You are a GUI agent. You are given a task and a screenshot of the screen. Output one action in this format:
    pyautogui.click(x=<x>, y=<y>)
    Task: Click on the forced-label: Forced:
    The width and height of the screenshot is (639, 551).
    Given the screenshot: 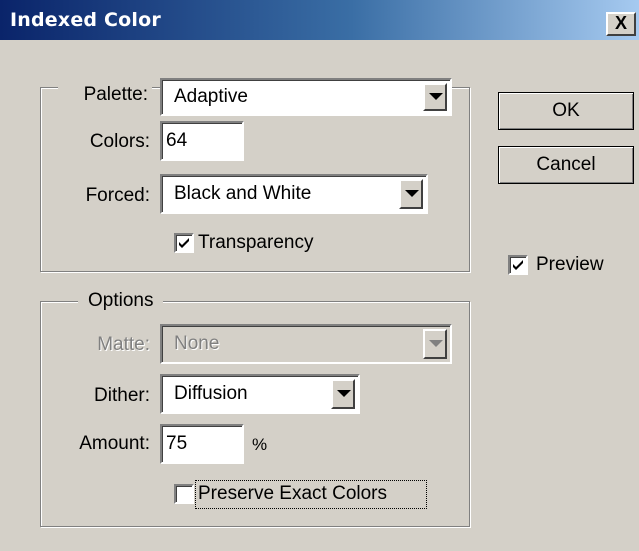 What is the action you would take?
    pyautogui.click(x=117, y=195)
    